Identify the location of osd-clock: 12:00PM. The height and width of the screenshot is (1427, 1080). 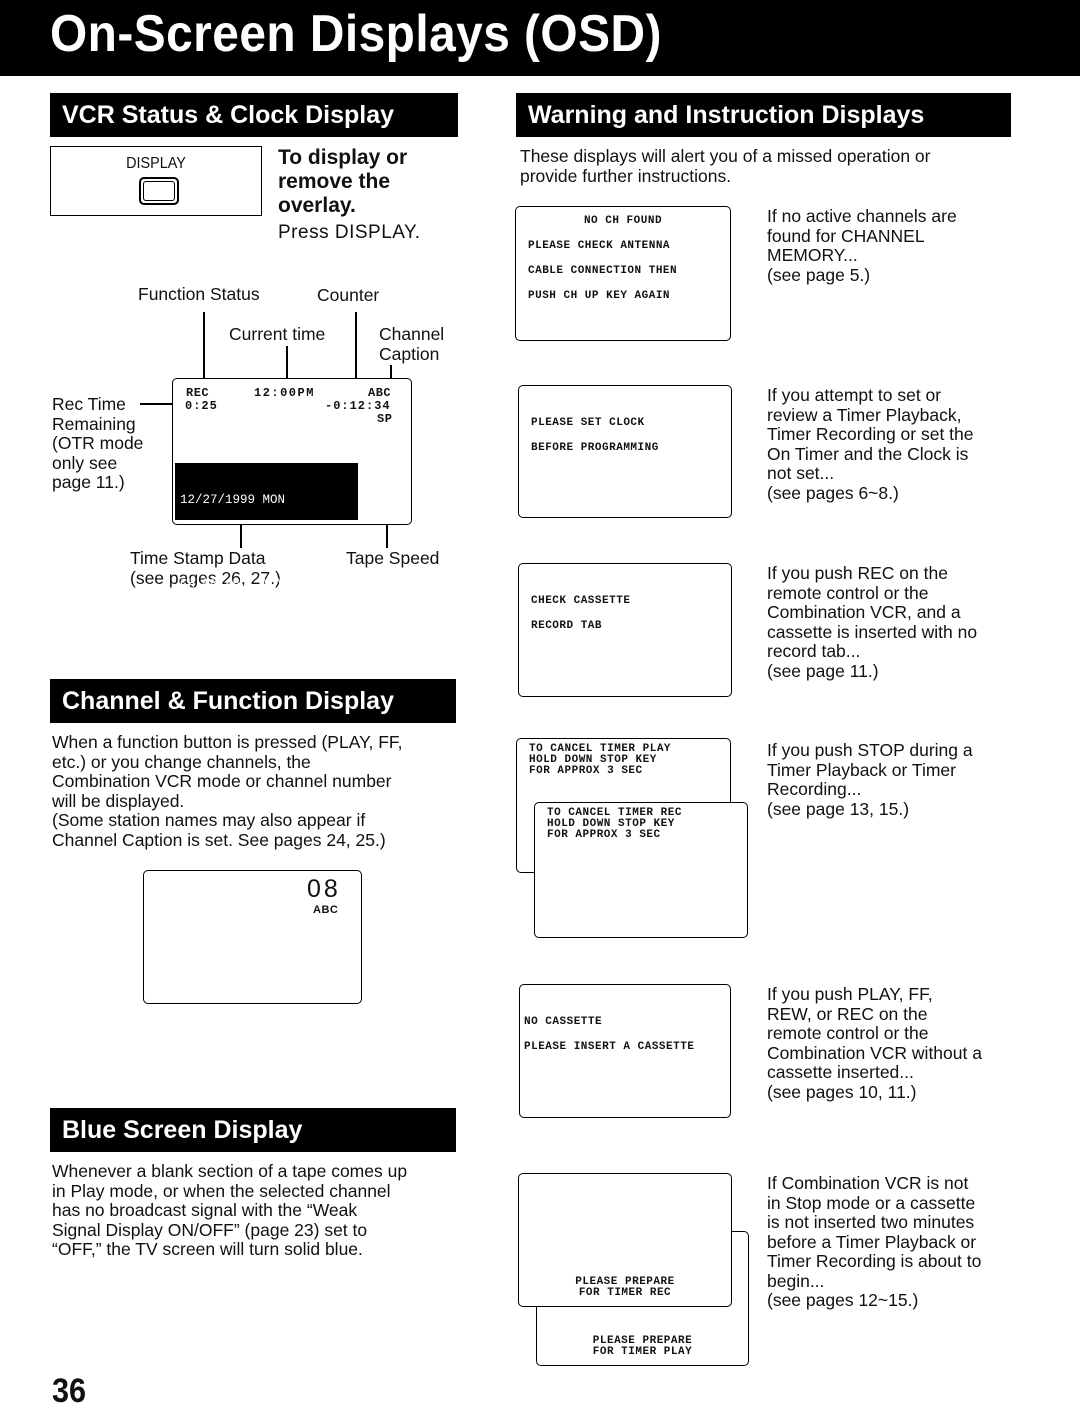
(284, 393).